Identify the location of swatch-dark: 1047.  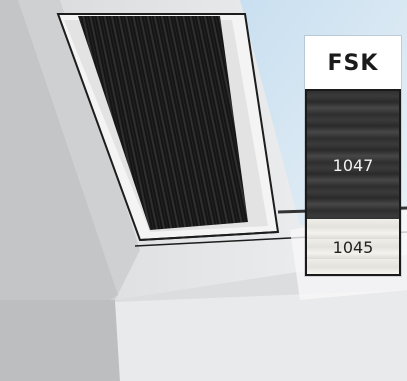
(353, 154).